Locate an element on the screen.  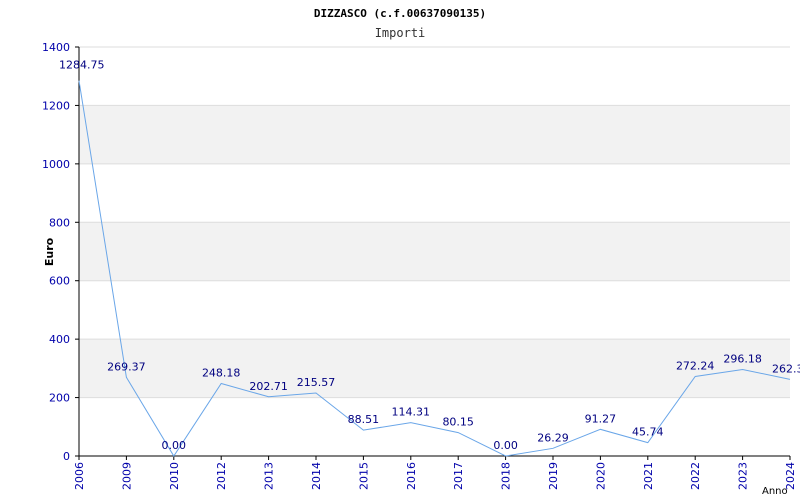
x-tick-label: 2012 is located at coordinates (221, 476).